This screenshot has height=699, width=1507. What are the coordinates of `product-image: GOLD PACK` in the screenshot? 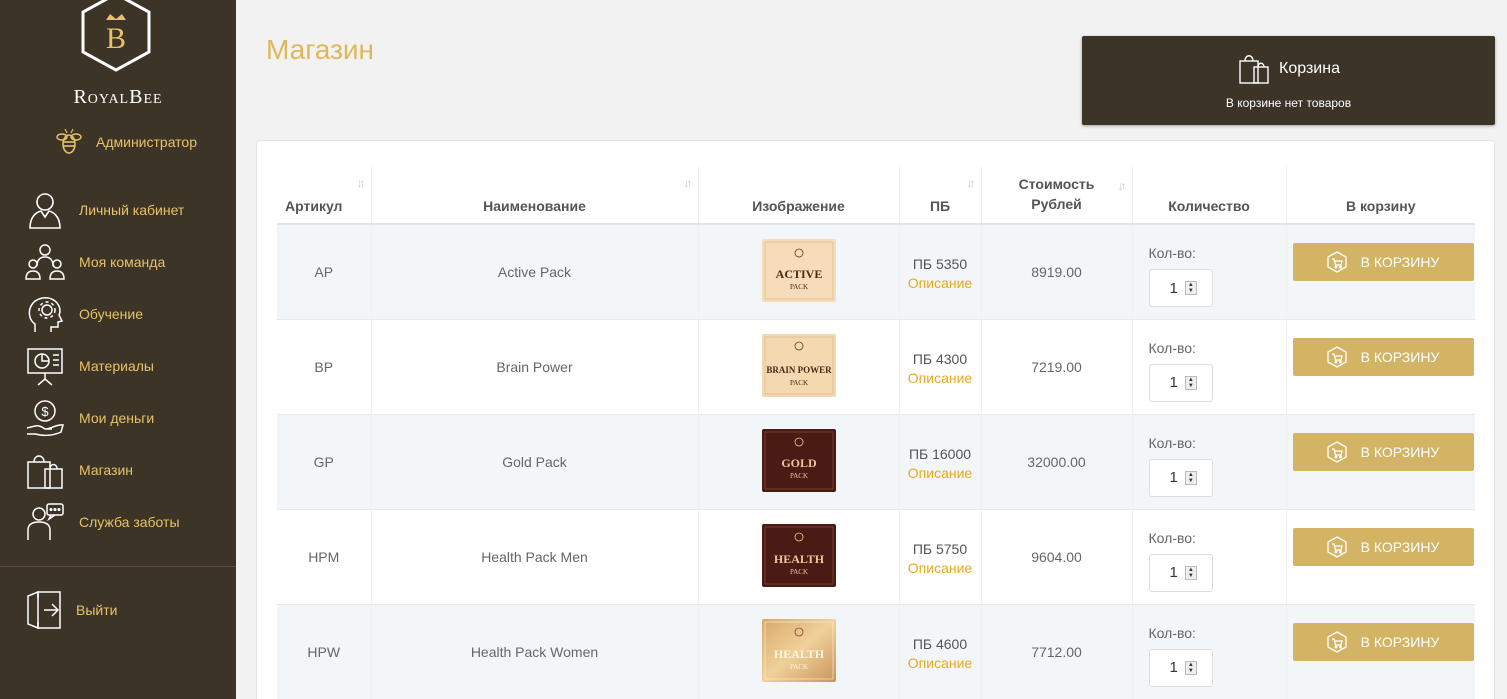 It's located at (798, 460).